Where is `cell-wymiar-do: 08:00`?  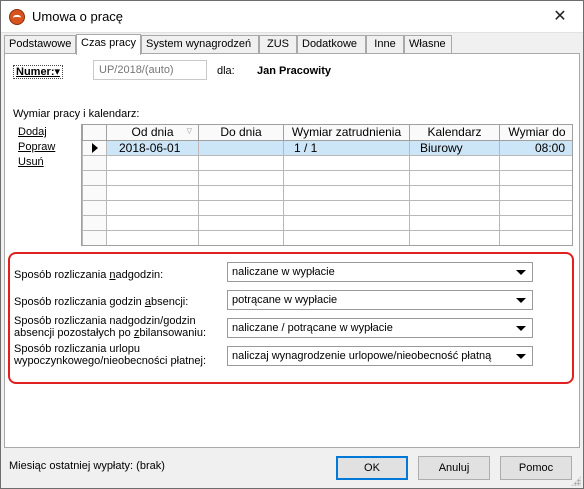
cell-wymiar-do: 08:00 is located at coordinates (535, 147).